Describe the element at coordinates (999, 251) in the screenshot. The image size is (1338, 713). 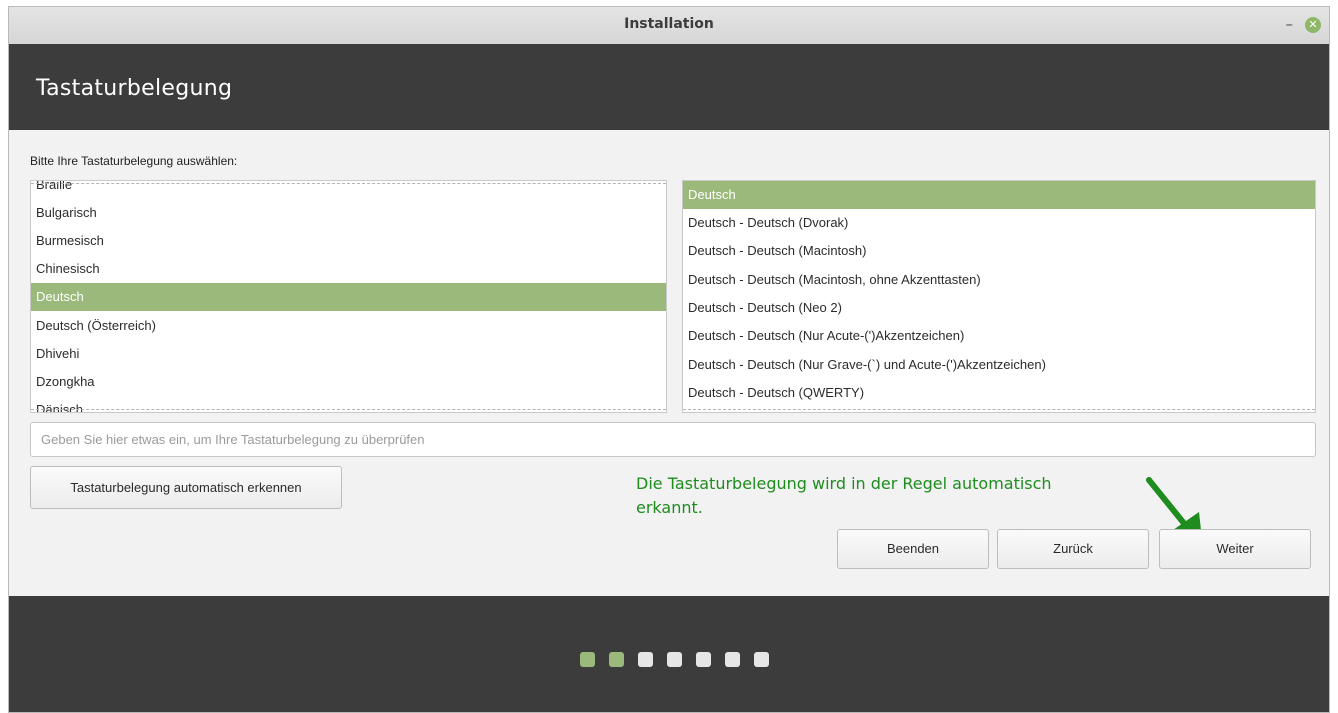
I see `list-item: Deutsch - Deutsch (Macintosh)` at that location.